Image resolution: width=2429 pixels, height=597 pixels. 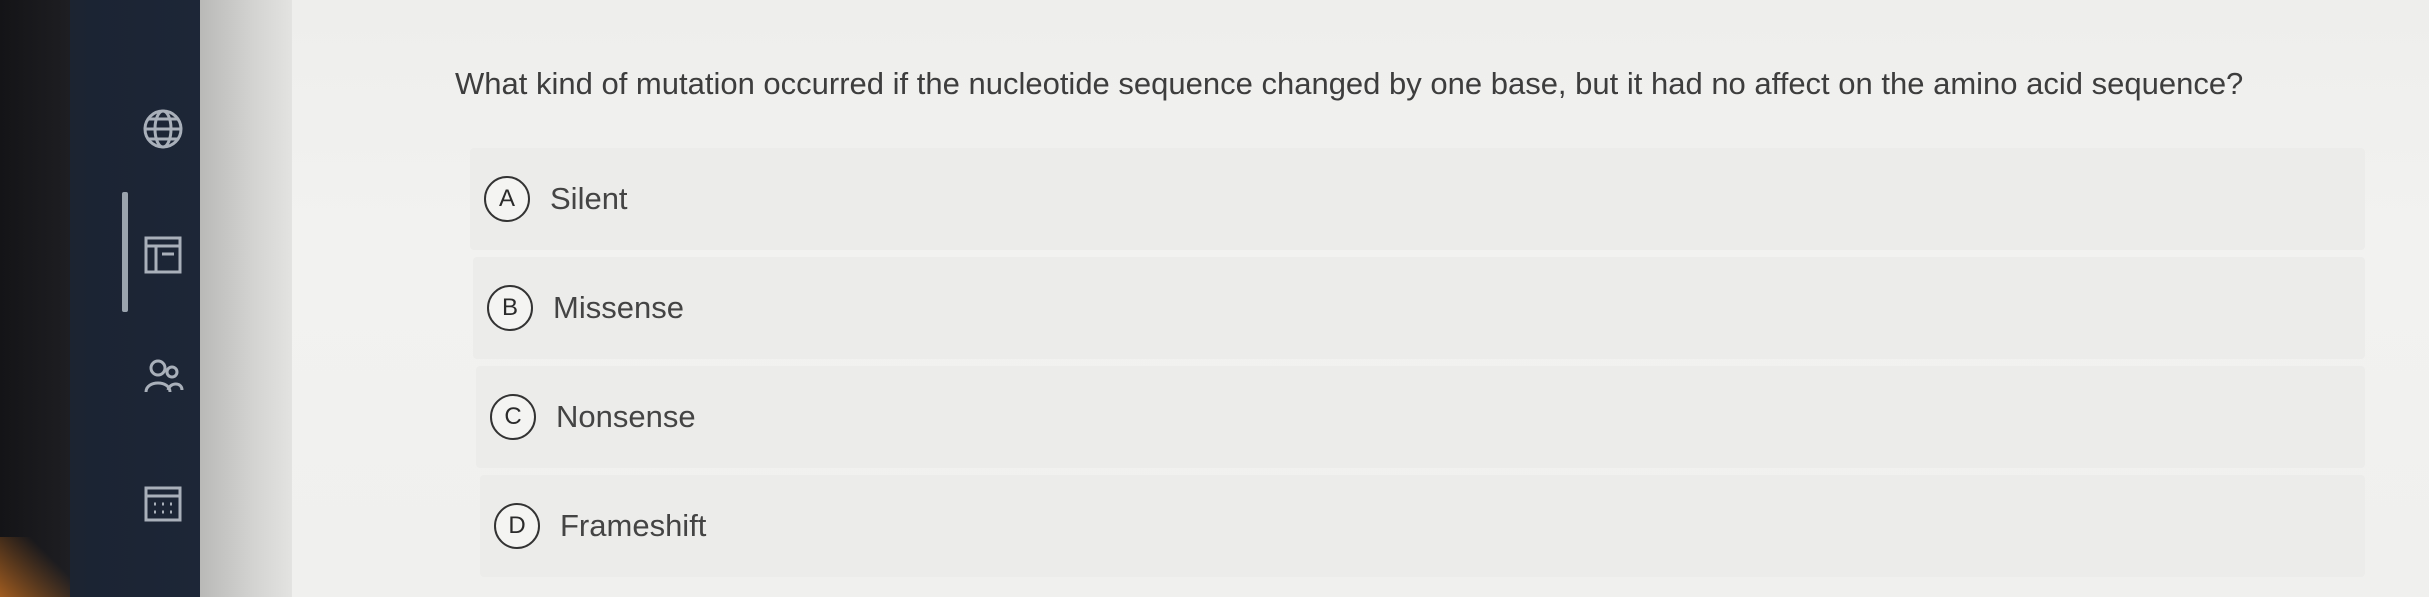 What do you see at coordinates (163, 503) in the screenshot?
I see `calendar-icon` at bounding box center [163, 503].